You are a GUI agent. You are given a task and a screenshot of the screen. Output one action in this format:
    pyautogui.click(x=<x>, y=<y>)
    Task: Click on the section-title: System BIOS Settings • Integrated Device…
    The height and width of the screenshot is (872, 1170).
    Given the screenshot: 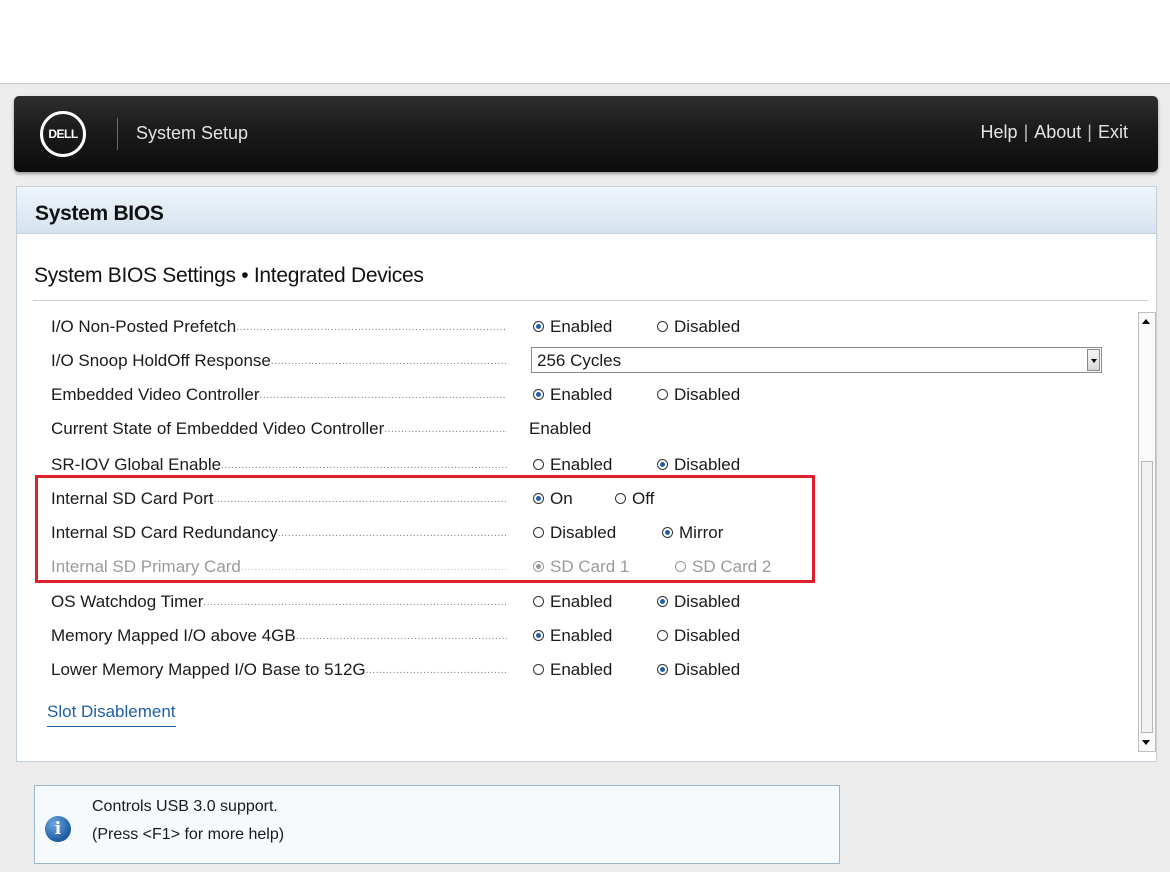 What is the action you would take?
    pyautogui.click(x=229, y=275)
    